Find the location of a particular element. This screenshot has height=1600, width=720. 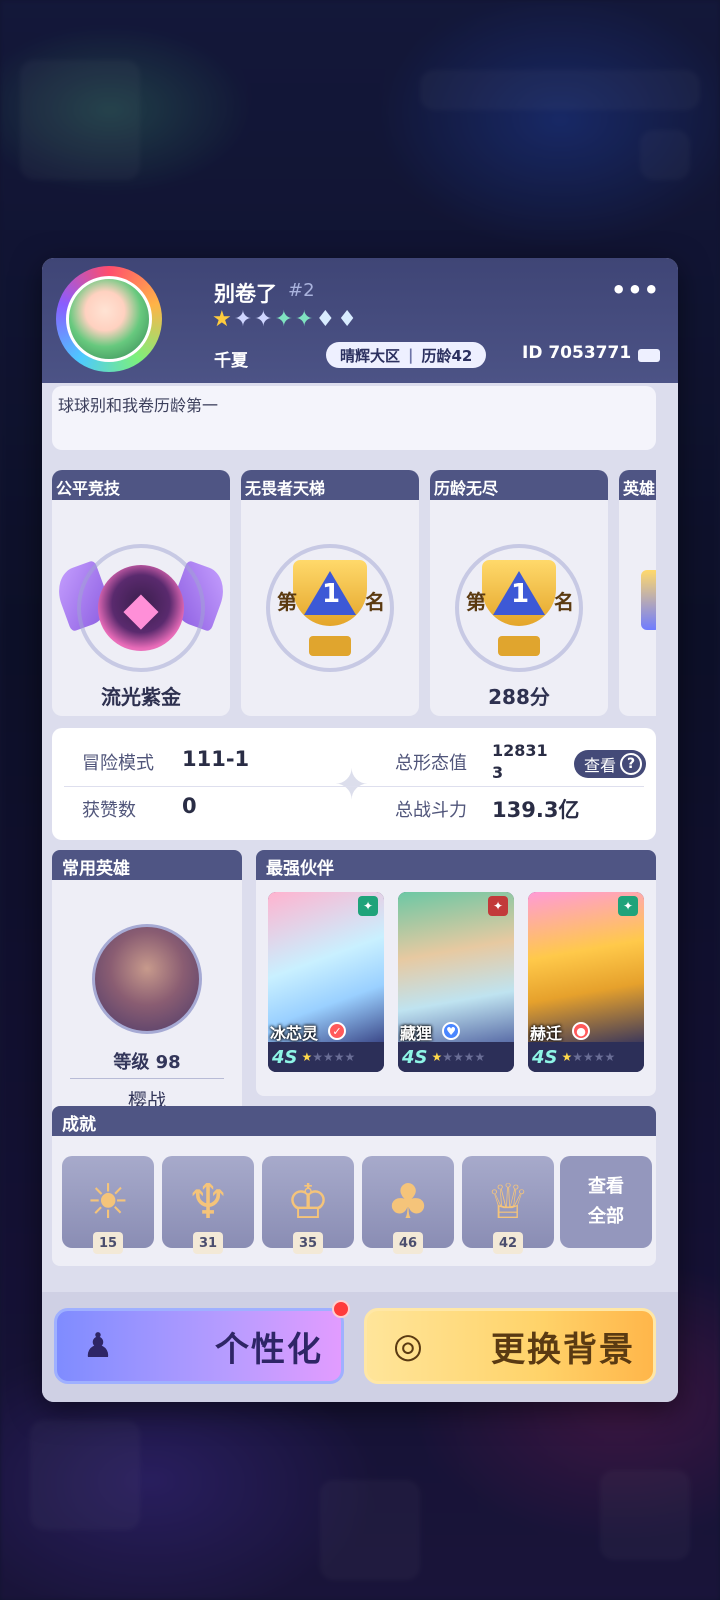

adventure-label: 冒险模式 is located at coordinates (118, 763).